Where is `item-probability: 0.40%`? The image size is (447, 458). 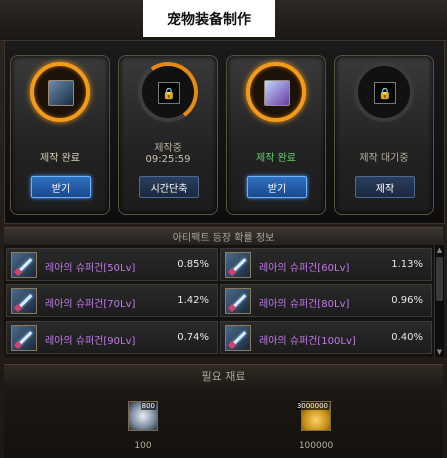
item-probability: 0.40% is located at coordinates (407, 337).